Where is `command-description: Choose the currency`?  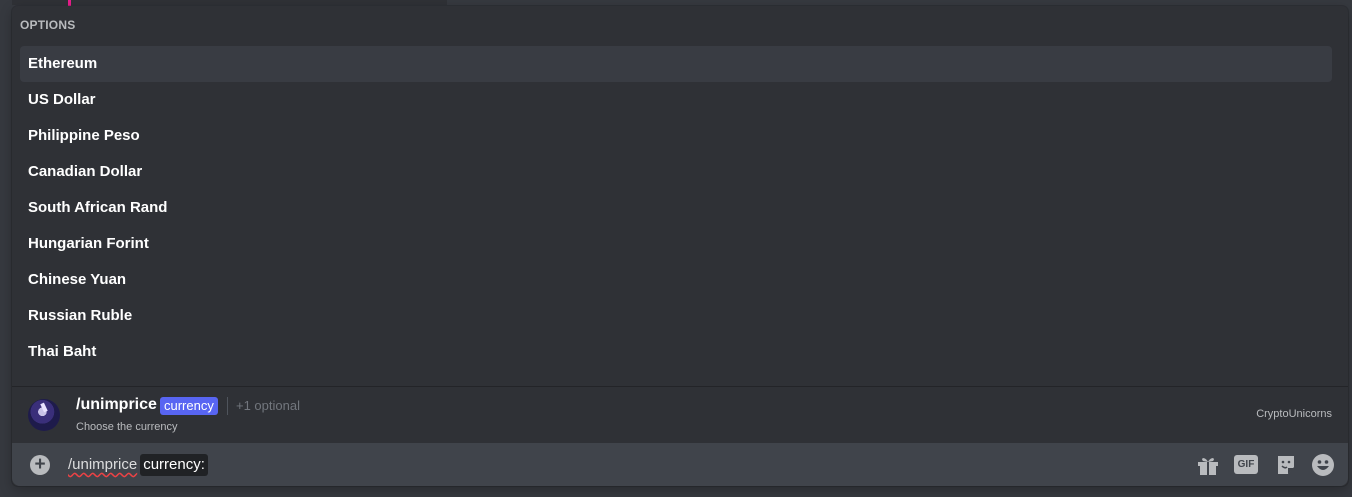
command-description: Choose the currency is located at coordinates (127, 427).